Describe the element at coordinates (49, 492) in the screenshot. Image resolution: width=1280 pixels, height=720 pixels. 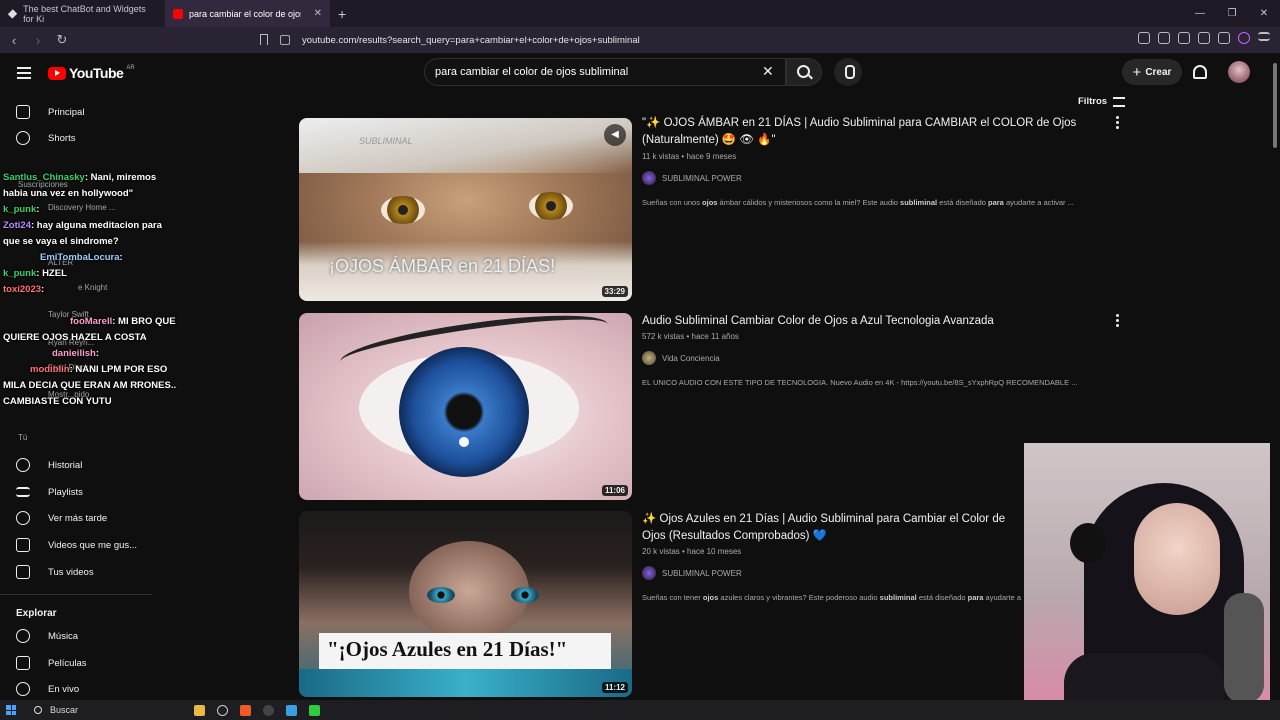
I see `sidebar-item-playlists: Playlists` at that location.